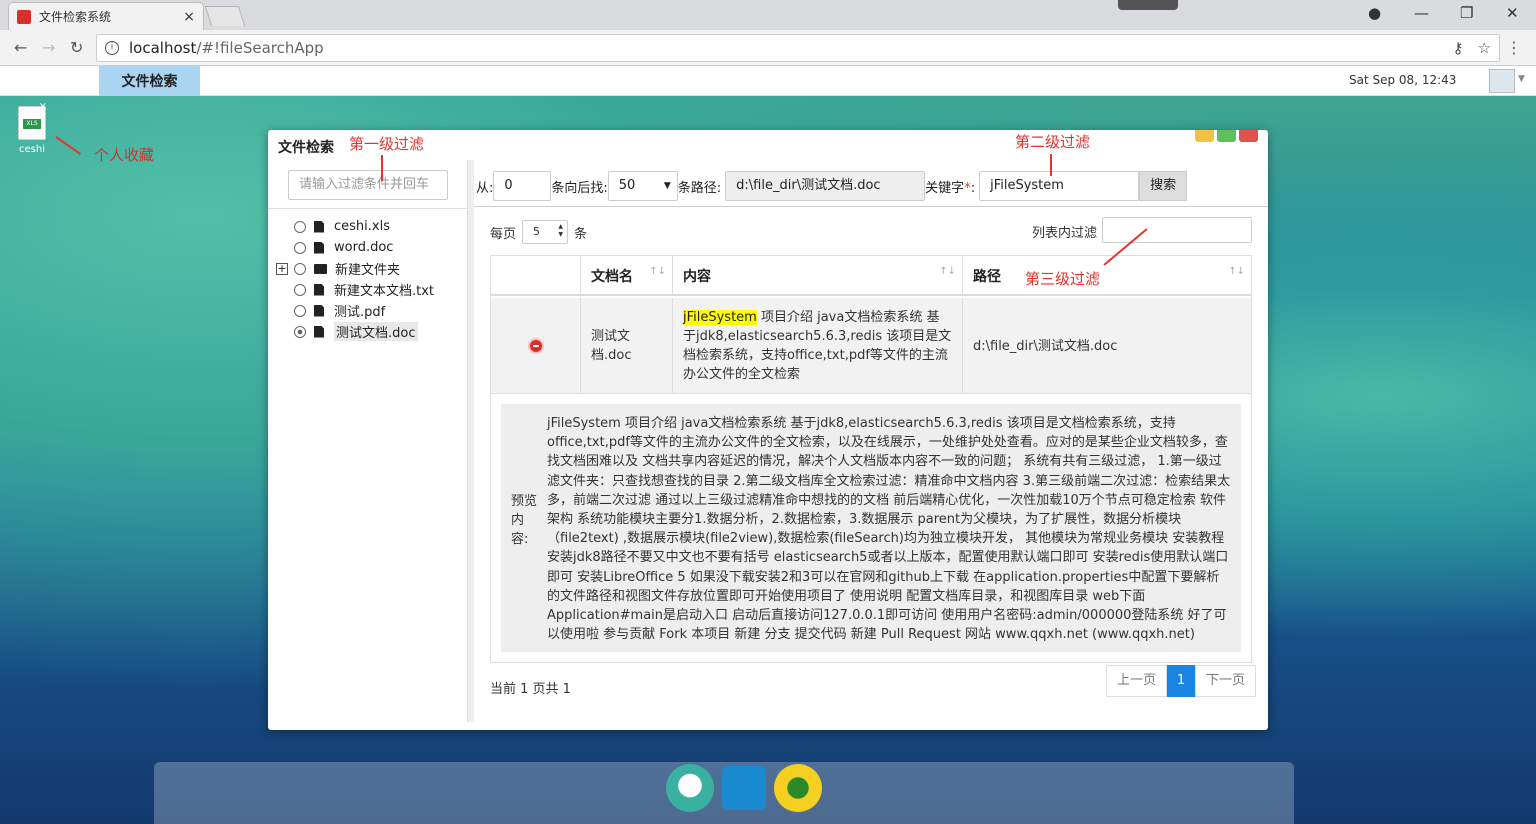 This screenshot has width=1536, height=824. Describe the element at coordinates (798, 48) in the screenshot. I see `url-input: i localhost/#!fileSearchApp ⚷ ☆` at that location.